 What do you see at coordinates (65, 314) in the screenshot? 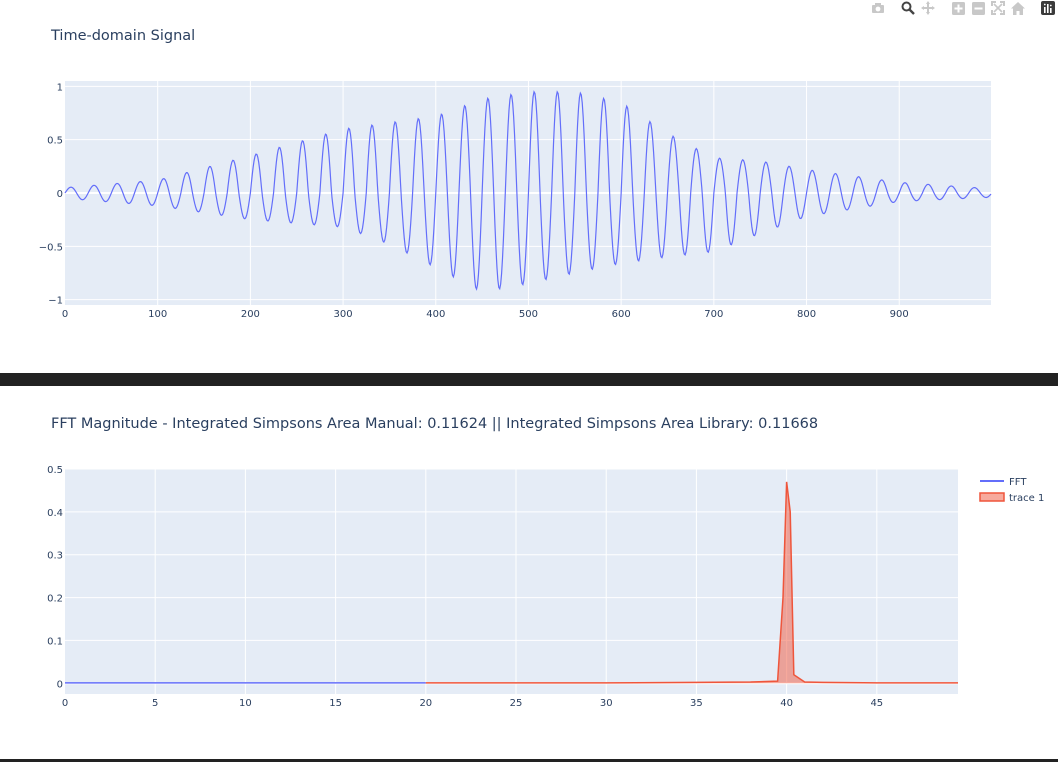
I see `chart1-x-tick-label: 0` at bounding box center [65, 314].